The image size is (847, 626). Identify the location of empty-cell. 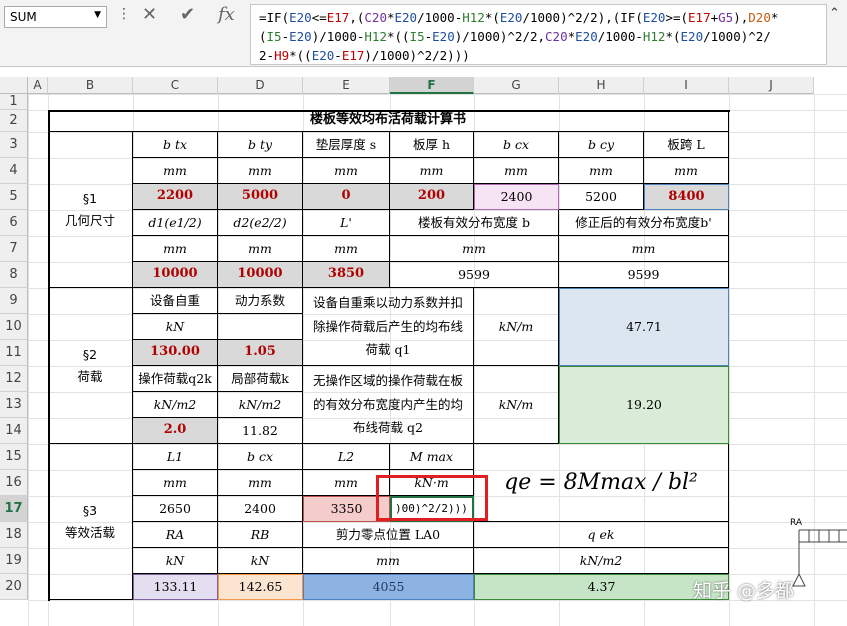
(260, 327).